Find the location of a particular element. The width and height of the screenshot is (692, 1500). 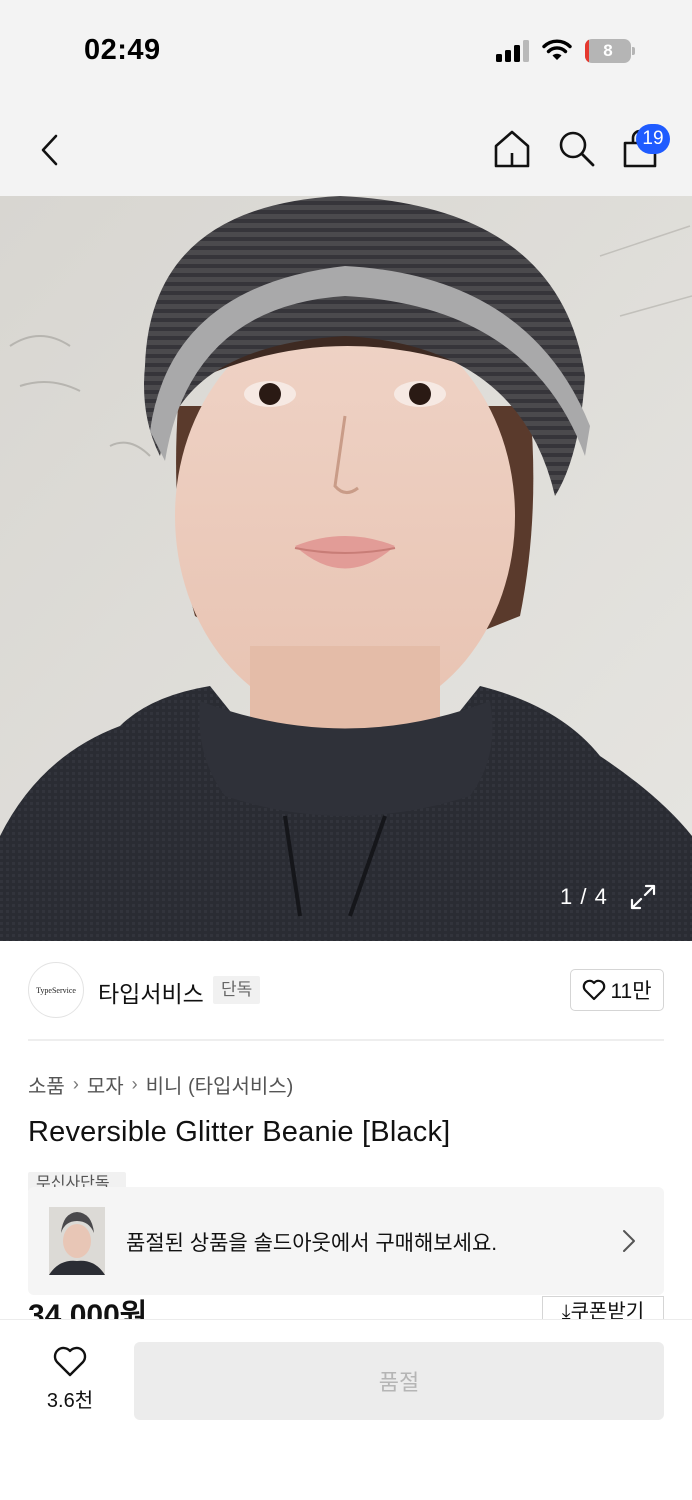

back-button is located at coordinates (50, 150).